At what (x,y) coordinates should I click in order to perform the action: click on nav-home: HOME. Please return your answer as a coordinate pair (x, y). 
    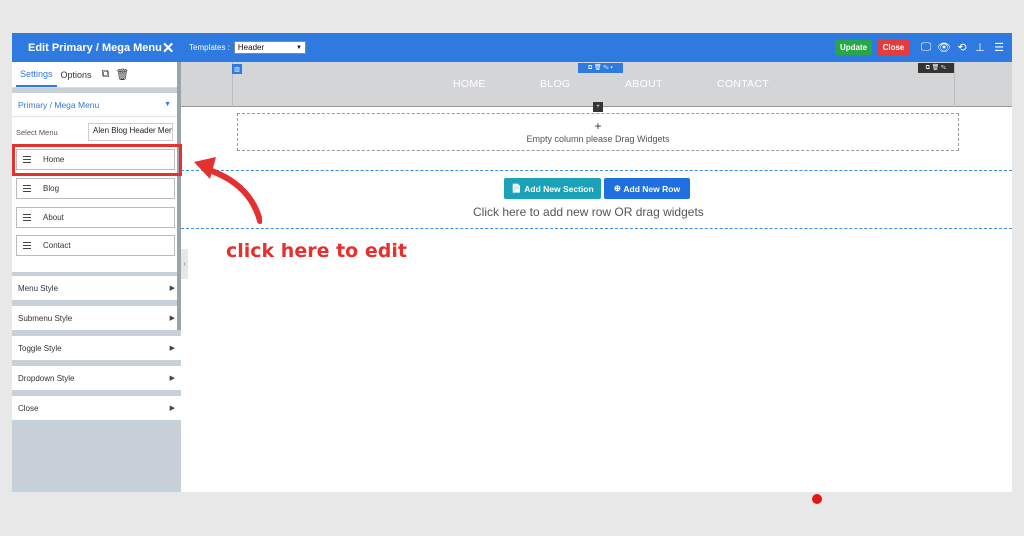
    Looking at the image, I should click on (469, 84).